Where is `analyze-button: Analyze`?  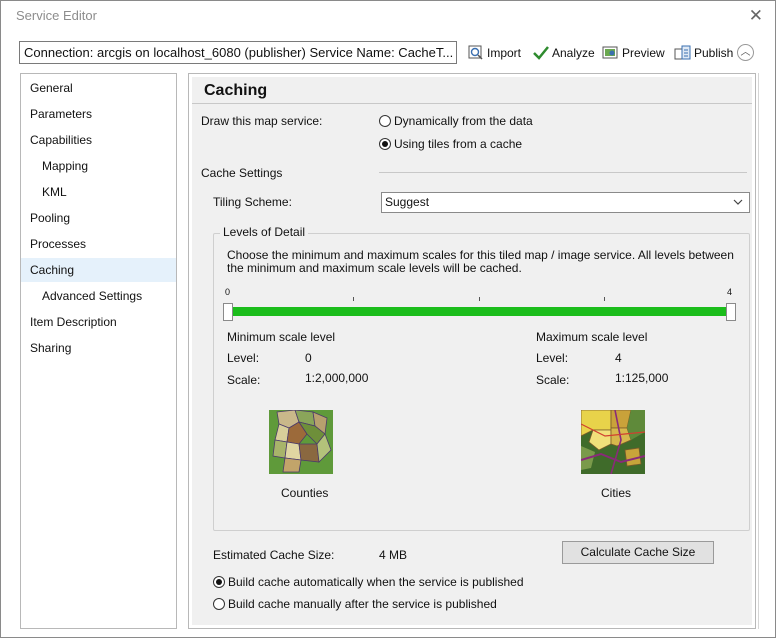
analyze-button: Analyze is located at coordinates (564, 52).